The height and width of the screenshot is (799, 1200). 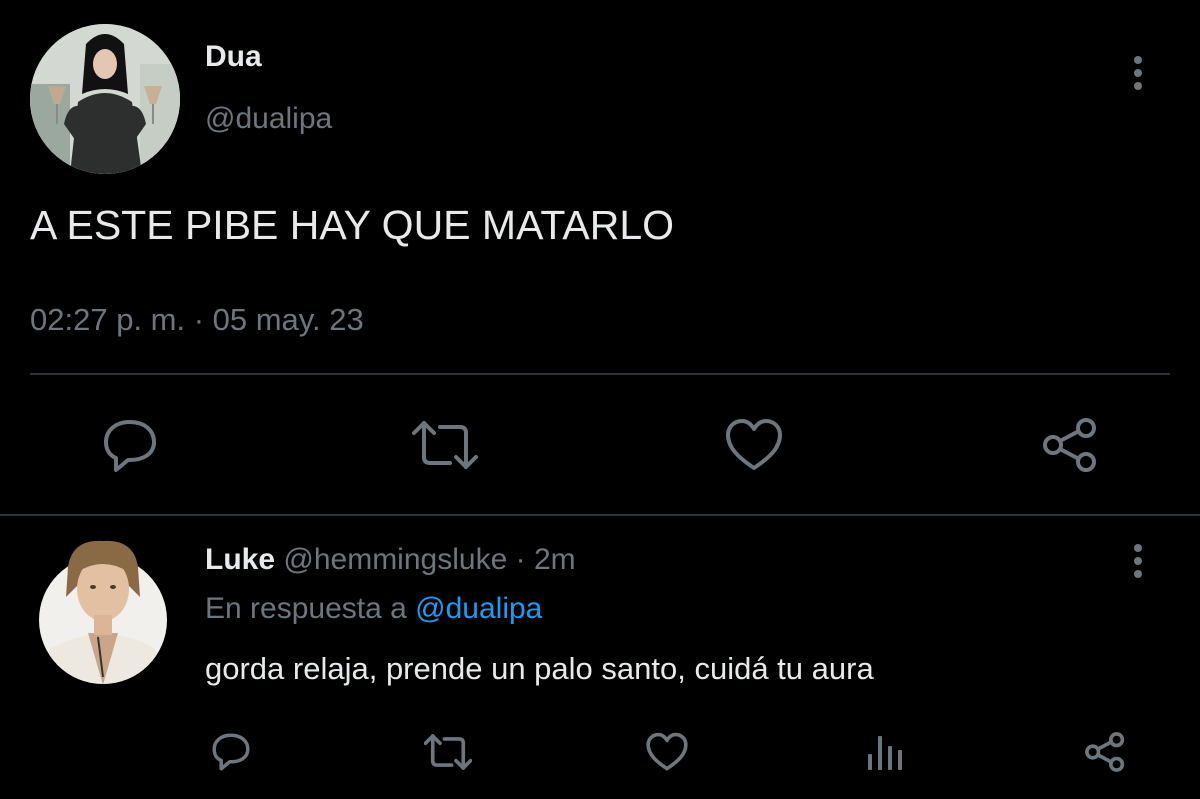 What do you see at coordinates (478, 608) in the screenshot?
I see `mention-link: @dualipa` at bounding box center [478, 608].